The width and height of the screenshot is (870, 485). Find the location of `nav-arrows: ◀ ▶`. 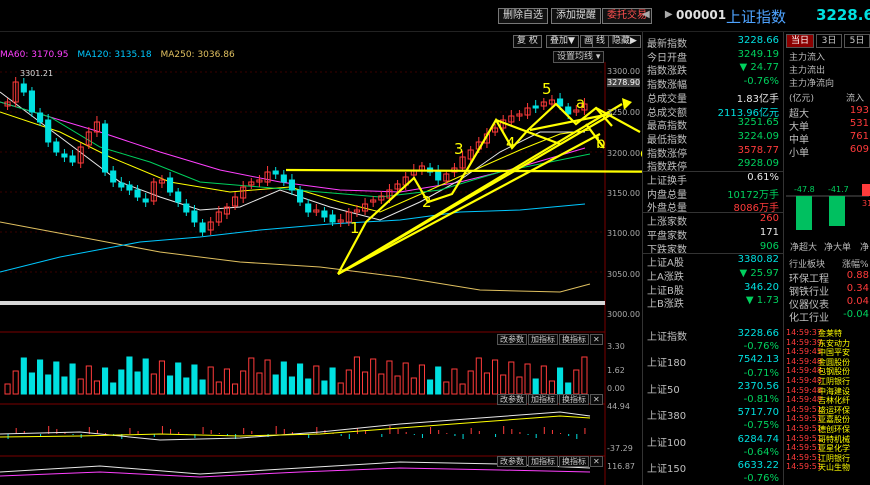

nav-arrows: ◀ ▶ is located at coordinates (660, 14).